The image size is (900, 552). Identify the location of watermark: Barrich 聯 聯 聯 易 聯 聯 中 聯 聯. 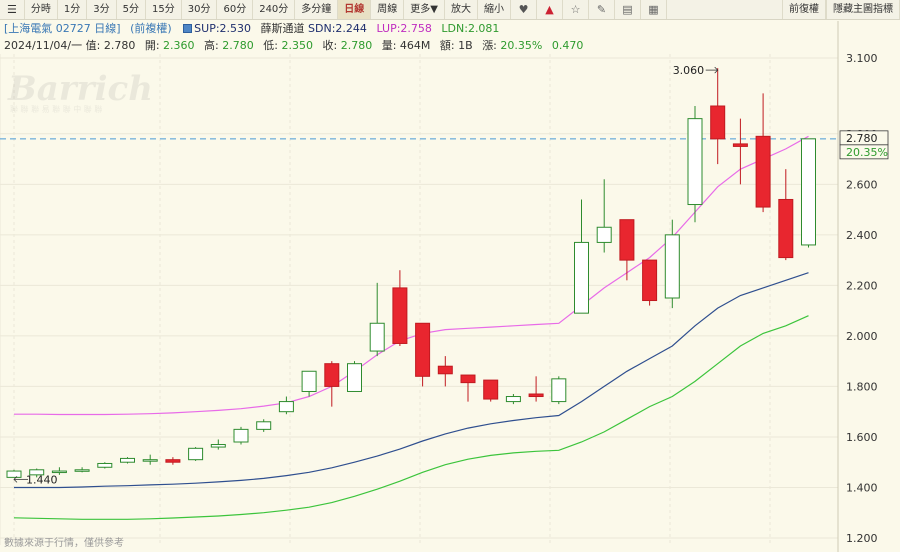
(80, 91).